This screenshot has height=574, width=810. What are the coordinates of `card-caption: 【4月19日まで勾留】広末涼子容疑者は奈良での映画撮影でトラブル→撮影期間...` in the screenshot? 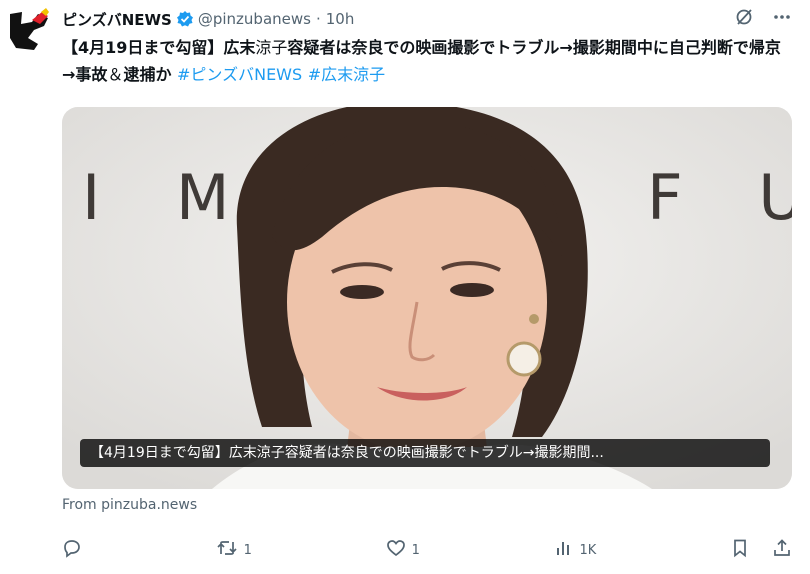 It's located at (425, 453).